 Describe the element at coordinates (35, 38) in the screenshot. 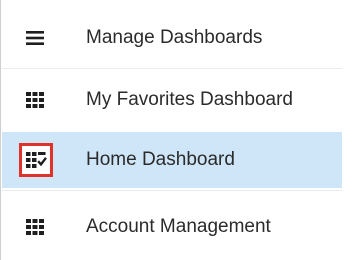

I see `hamburger-icon` at that location.